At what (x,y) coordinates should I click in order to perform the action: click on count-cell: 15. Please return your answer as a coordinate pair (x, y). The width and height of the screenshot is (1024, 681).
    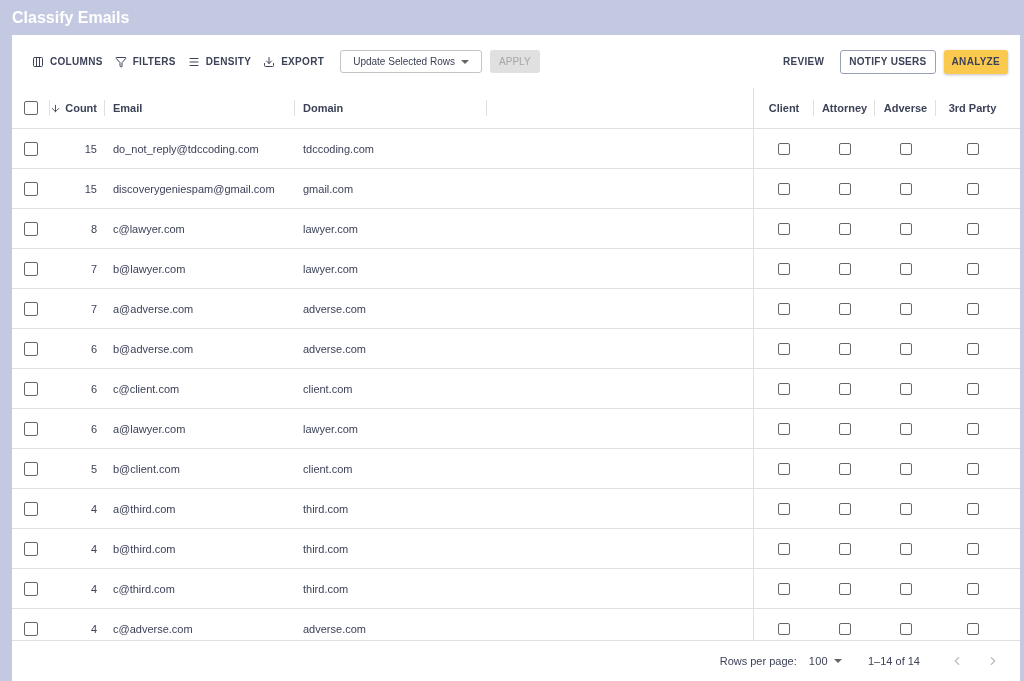
    Looking at the image, I should click on (90, 148).